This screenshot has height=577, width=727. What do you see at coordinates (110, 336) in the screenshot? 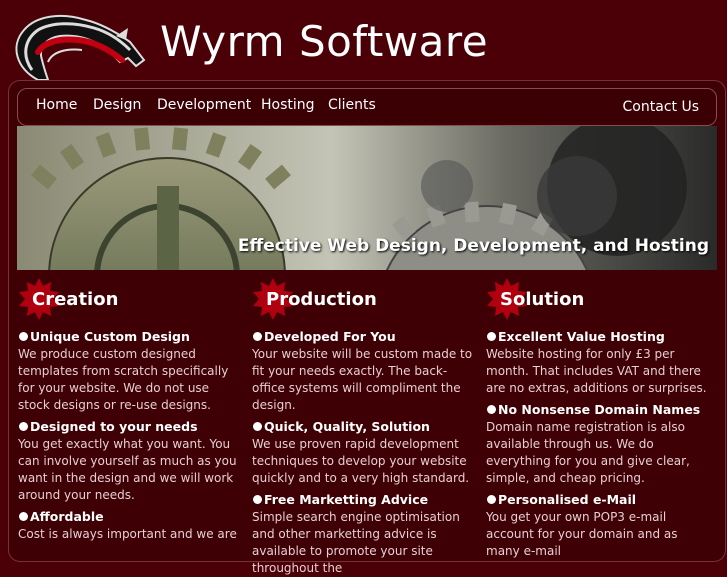
I see `feature-title: Unique Custom Design` at bounding box center [110, 336].